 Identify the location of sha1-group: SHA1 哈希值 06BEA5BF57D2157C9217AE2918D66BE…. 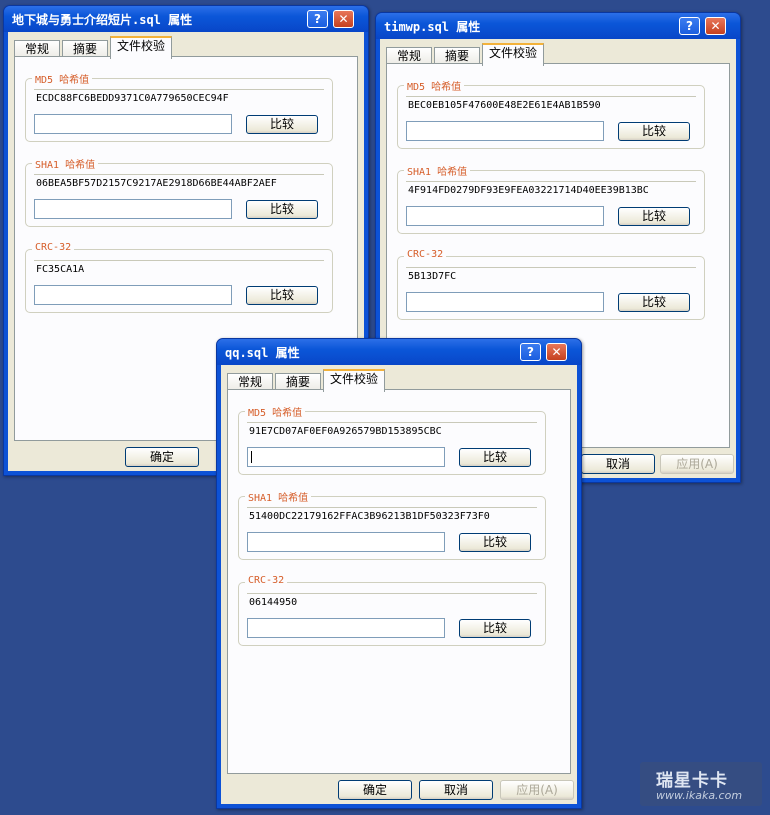
(179, 191).